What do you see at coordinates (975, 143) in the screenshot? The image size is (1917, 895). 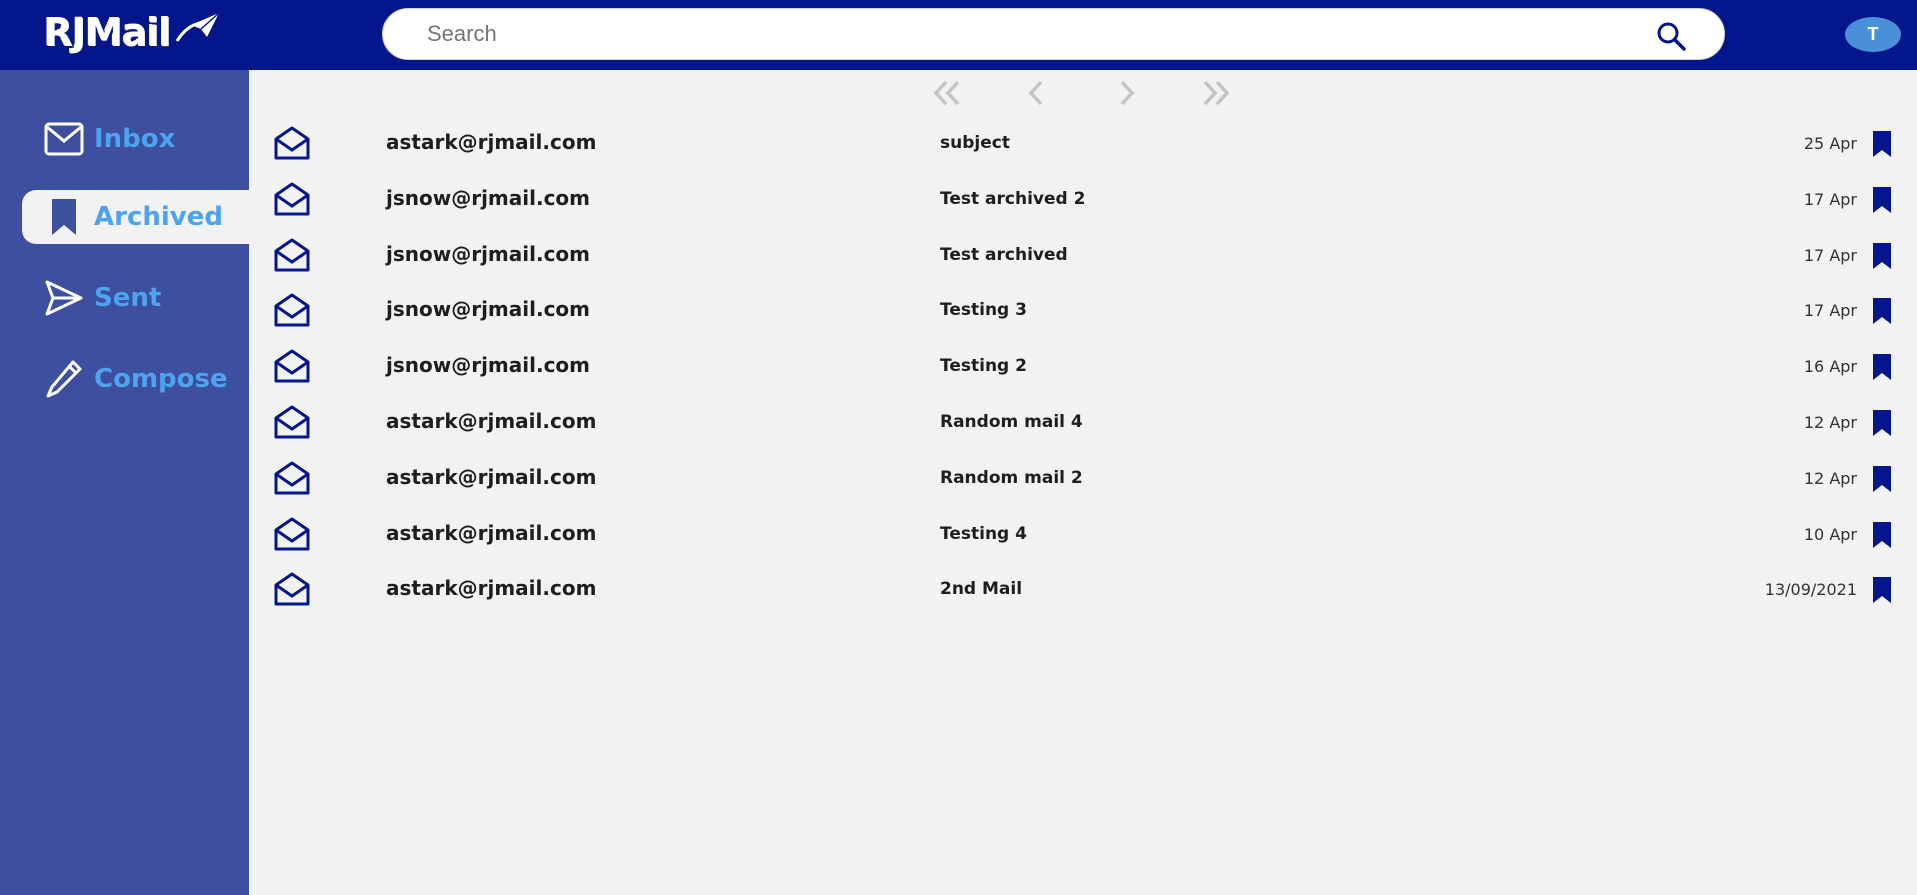 I see `mail-subject: subject` at bounding box center [975, 143].